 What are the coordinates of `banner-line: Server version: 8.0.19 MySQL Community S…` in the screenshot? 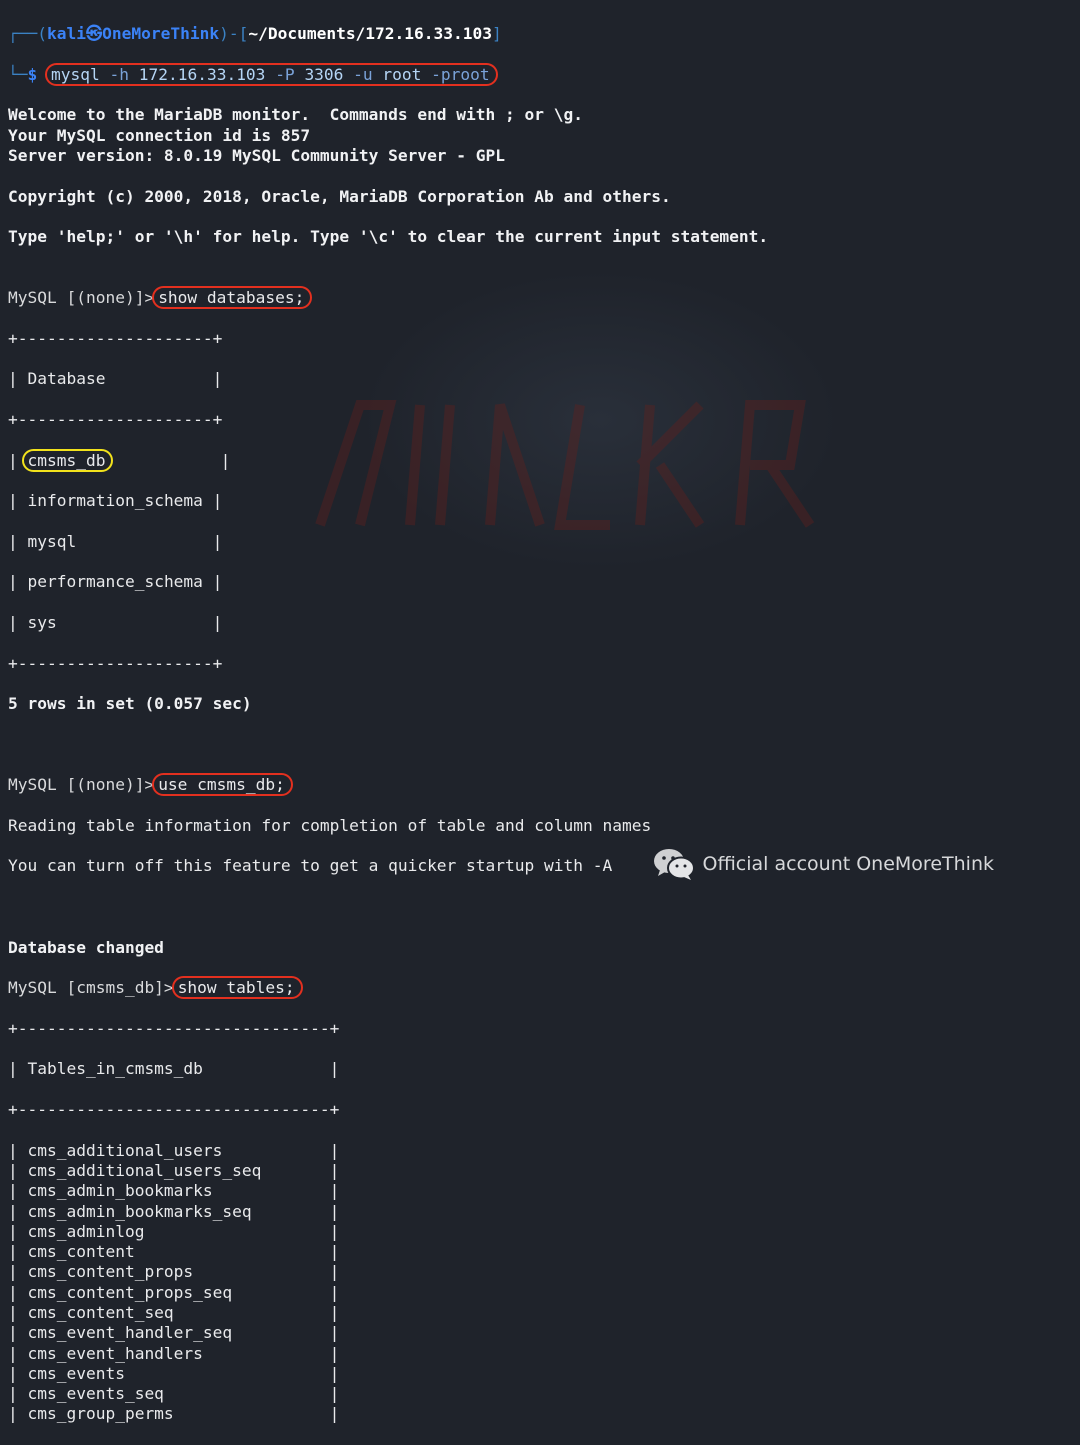 It's located at (257, 156).